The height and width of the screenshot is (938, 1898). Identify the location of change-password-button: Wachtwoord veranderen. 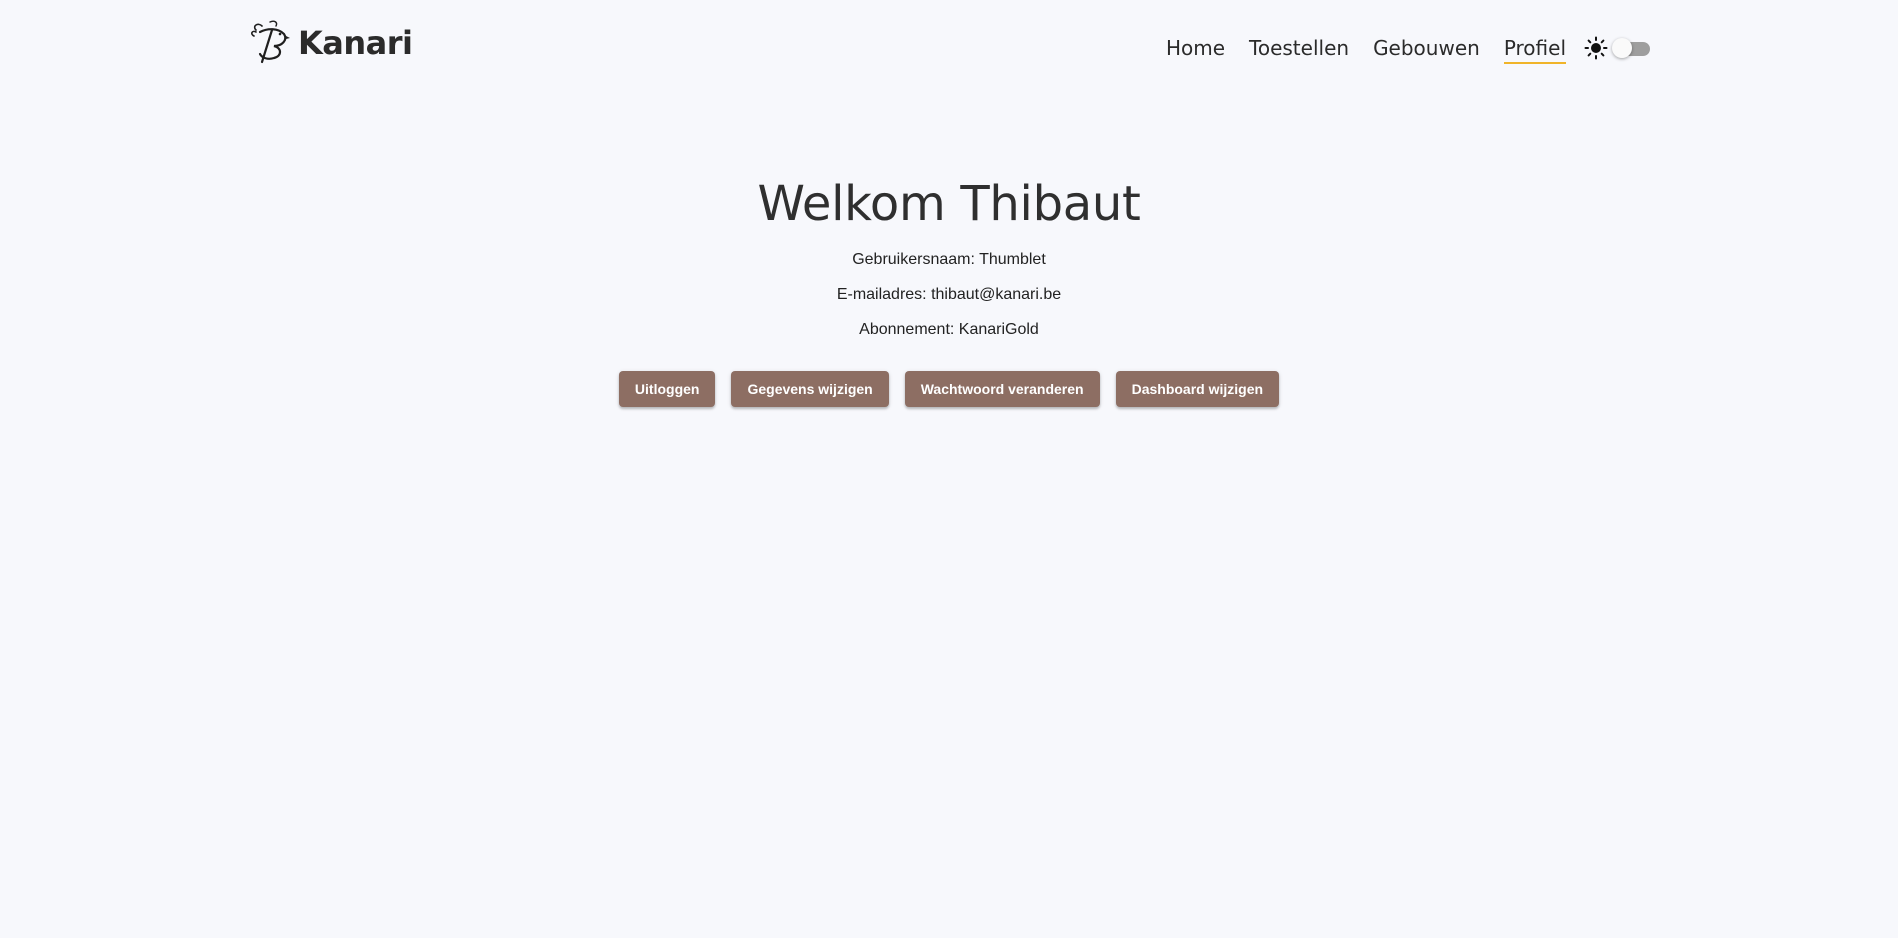
(1002, 389).